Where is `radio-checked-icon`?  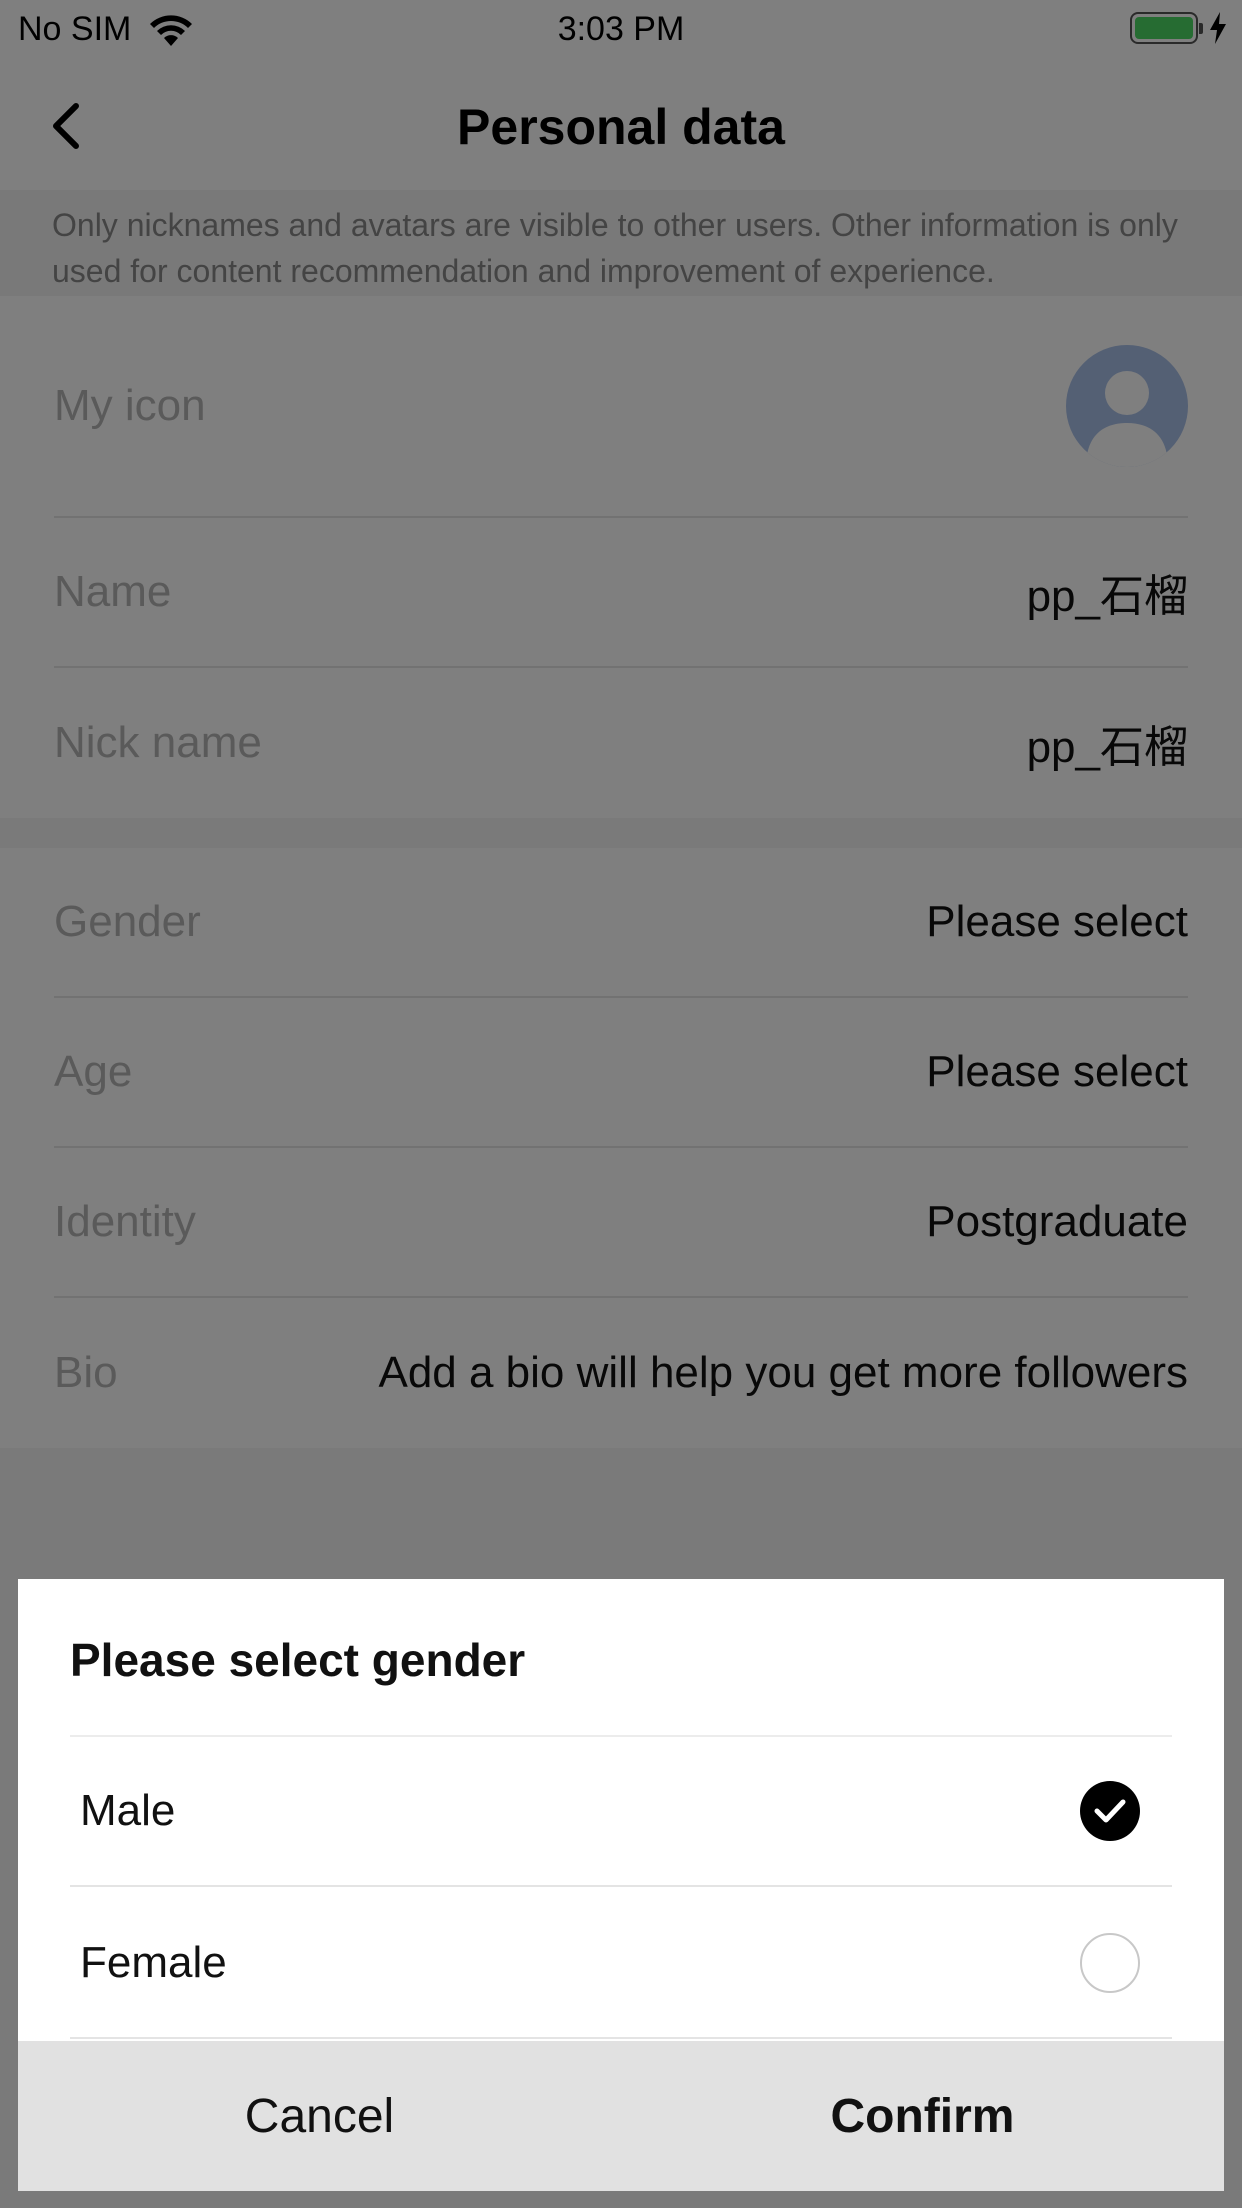 radio-checked-icon is located at coordinates (1110, 1811).